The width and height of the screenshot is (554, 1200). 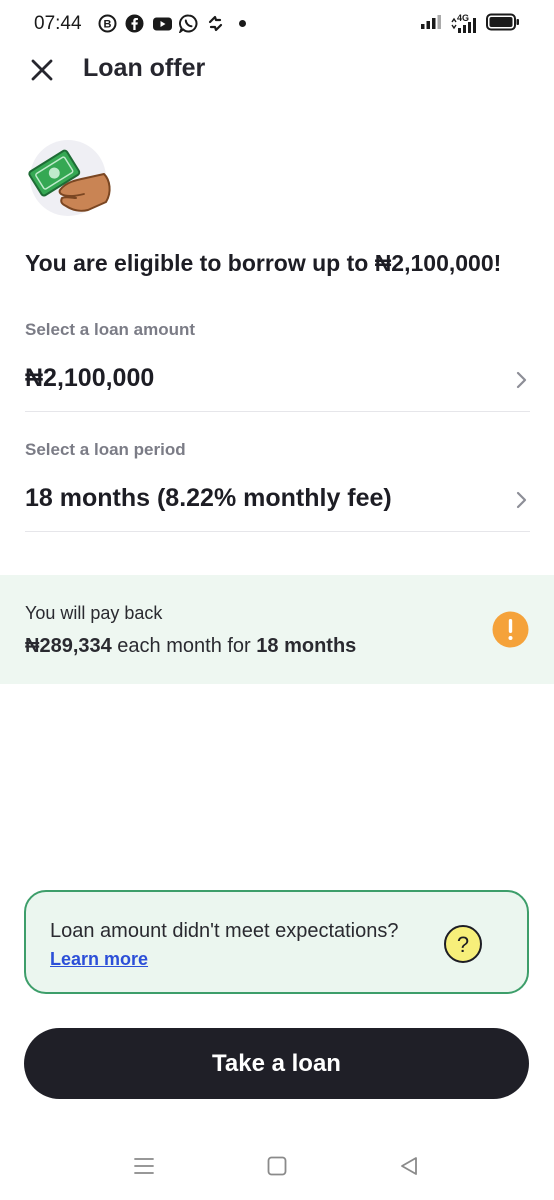 What do you see at coordinates (463, 17) in the screenshot?
I see `network-type-label: 4G` at bounding box center [463, 17].